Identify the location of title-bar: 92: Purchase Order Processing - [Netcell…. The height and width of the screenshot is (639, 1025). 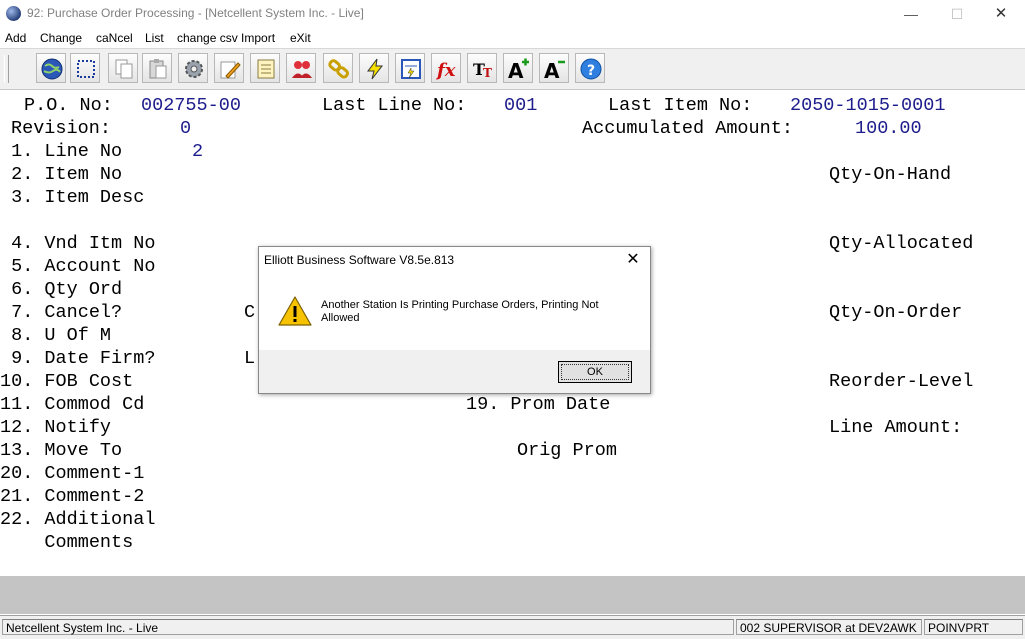
(512, 14).